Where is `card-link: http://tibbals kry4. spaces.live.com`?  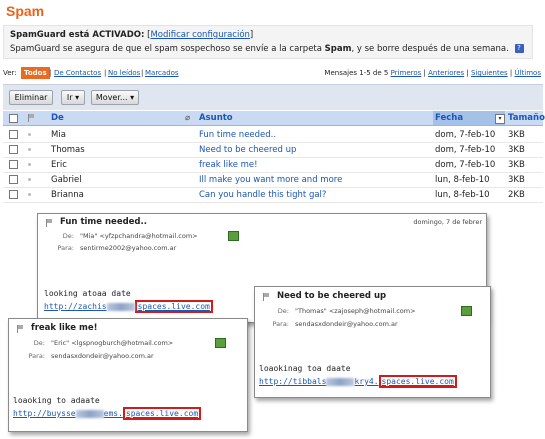
card-link: http://tibbals kry4. spaces.live.com is located at coordinates (358, 381).